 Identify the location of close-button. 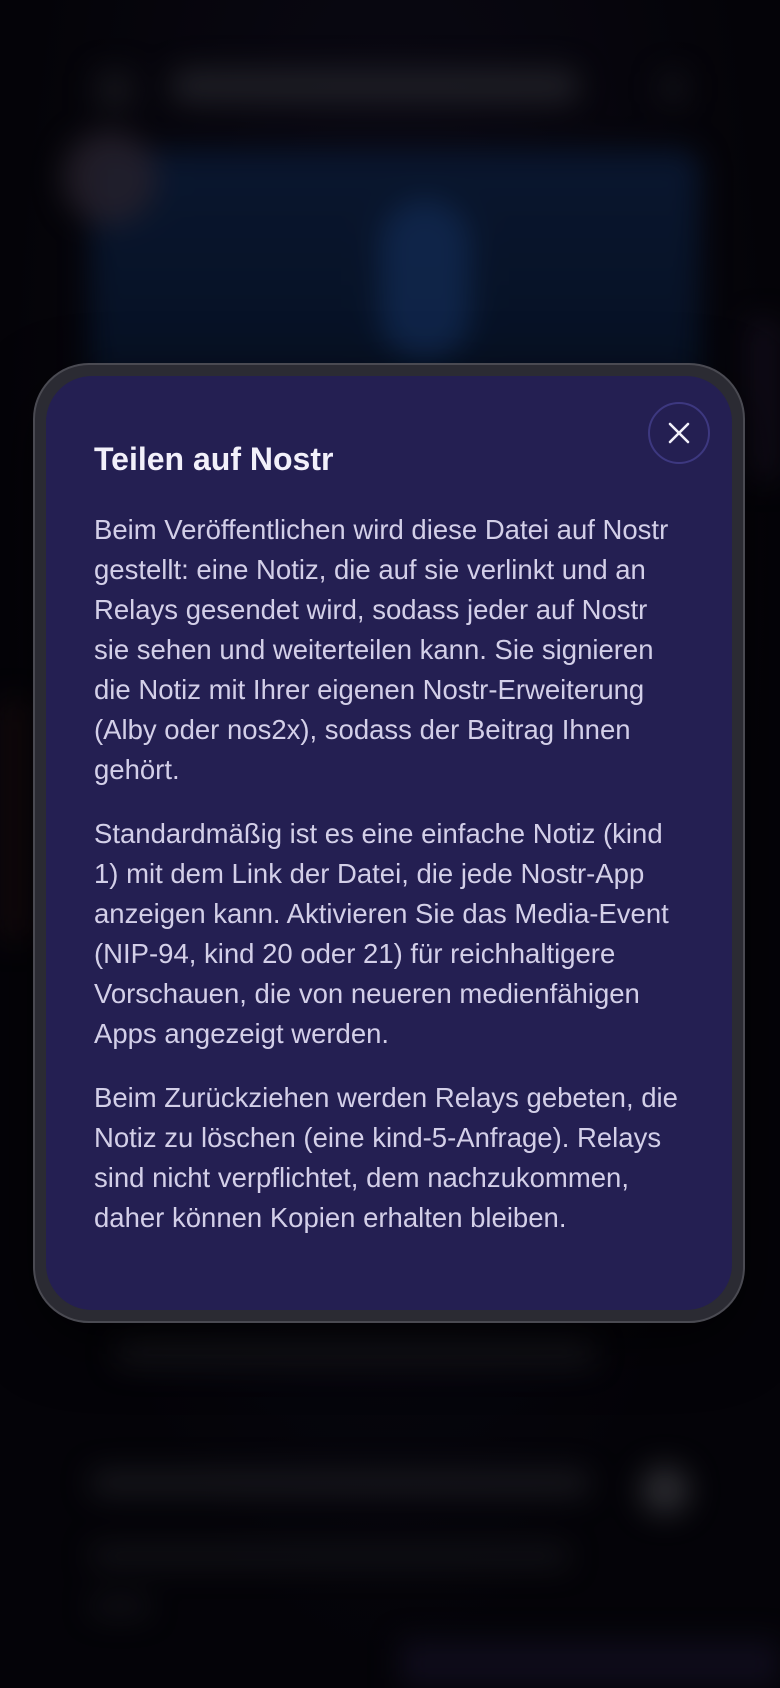
(679, 433).